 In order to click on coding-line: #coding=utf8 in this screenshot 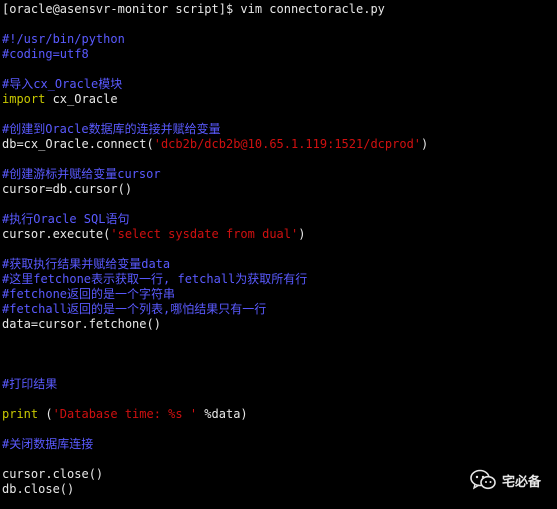, I will do `click(45, 54)`.